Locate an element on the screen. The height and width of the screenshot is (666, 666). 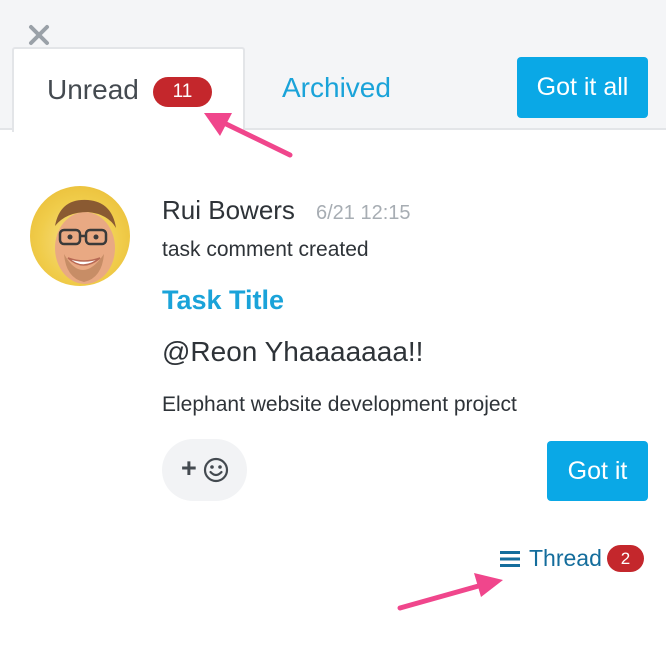
add-reaction-button: + is located at coordinates (204, 470).